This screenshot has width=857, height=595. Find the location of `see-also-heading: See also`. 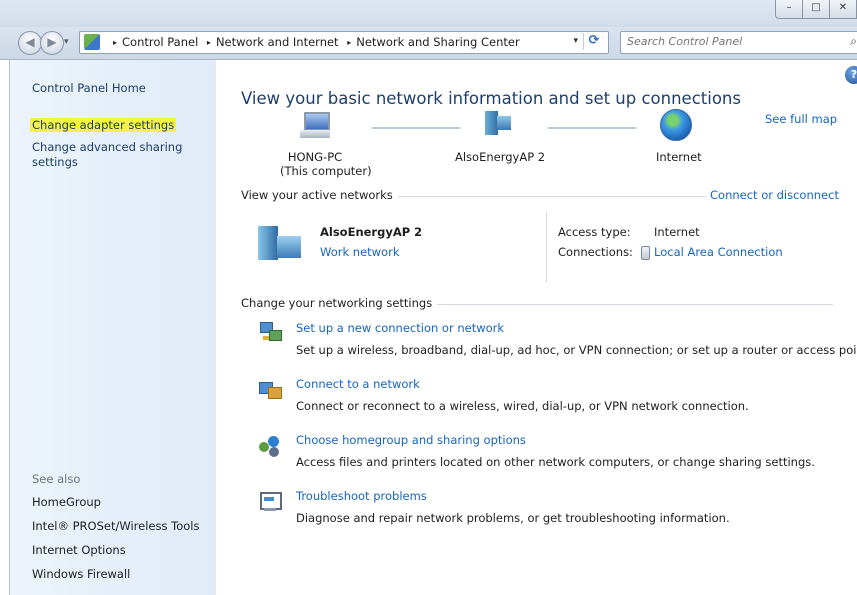

see-also-heading: See also is located at coordinates (56, 479).